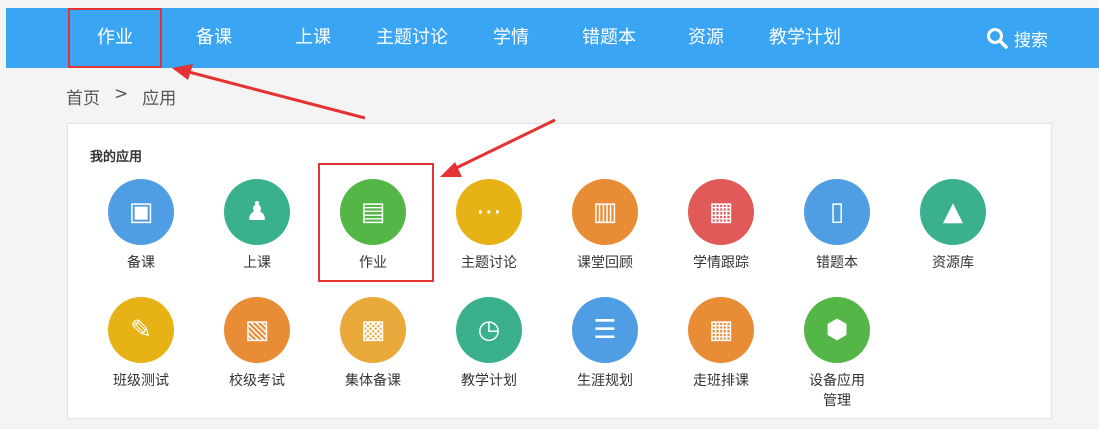  Describe the element at coordinates (451, 169) in the screenshot. I see `arrow-head-app` at that location.